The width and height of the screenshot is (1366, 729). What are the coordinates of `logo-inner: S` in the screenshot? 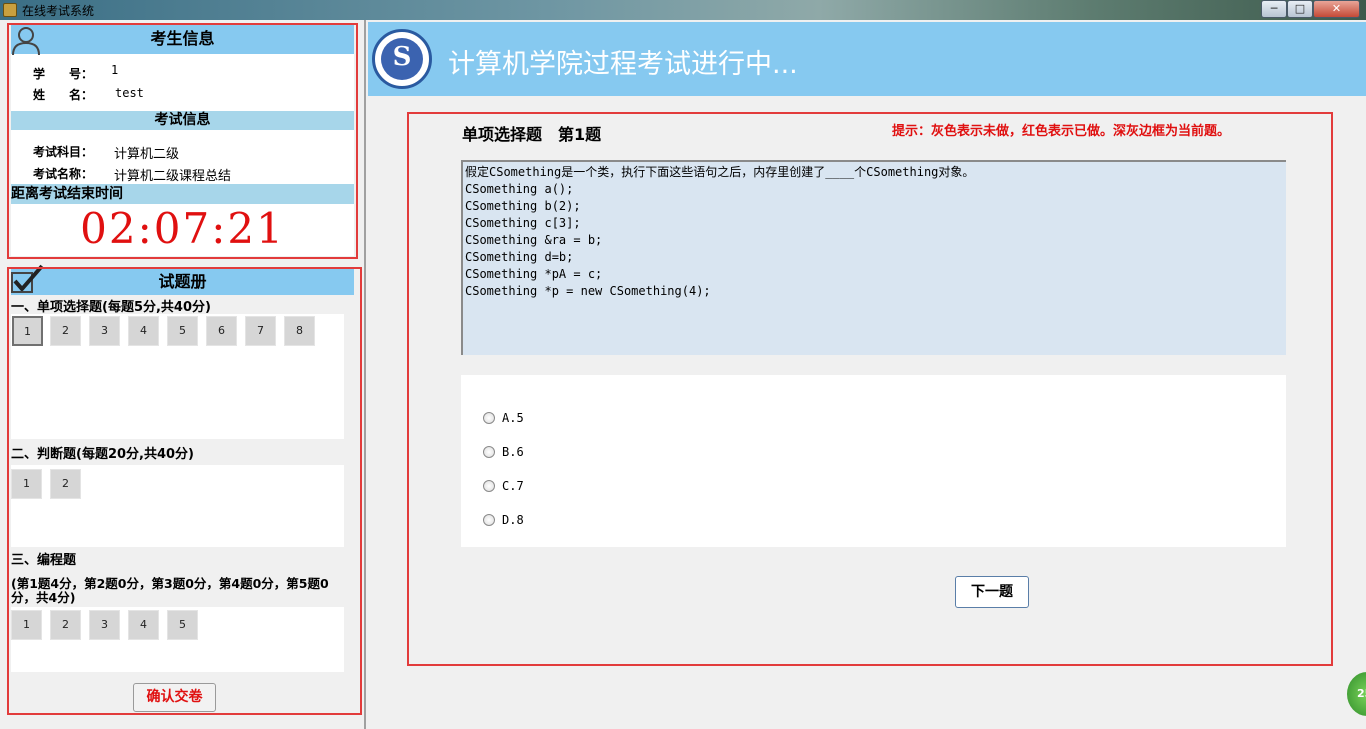 It's located at (402, 59).